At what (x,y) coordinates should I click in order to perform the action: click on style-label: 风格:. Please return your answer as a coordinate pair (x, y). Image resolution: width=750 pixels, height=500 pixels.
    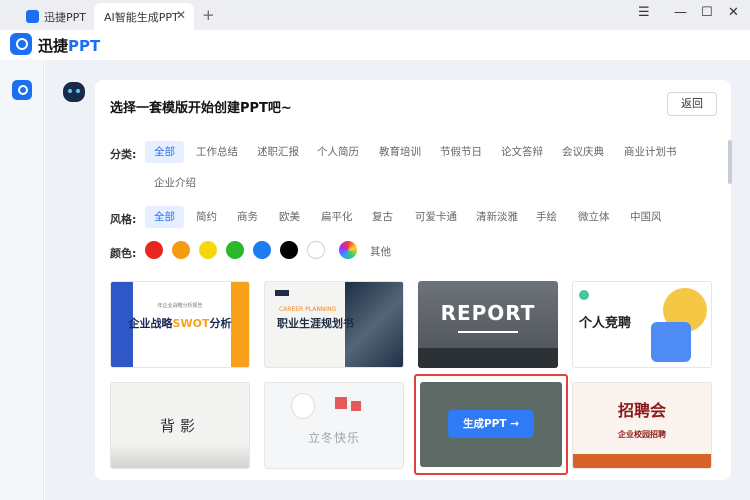
    Looking at the image, I should click on (123, 219).